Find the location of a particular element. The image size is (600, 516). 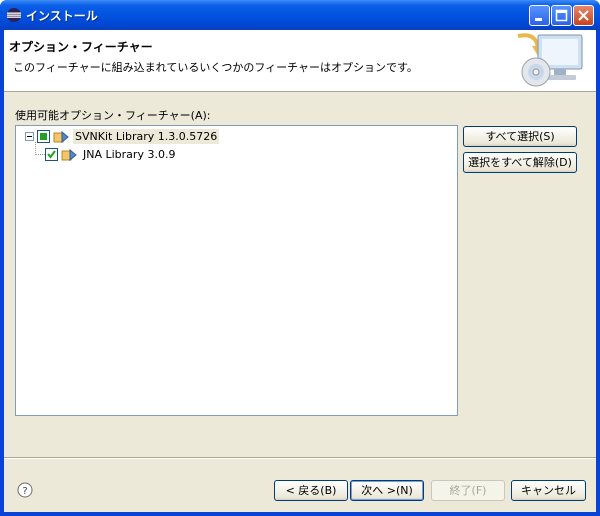

checkmark-icon is located at coordinates (51, 154).